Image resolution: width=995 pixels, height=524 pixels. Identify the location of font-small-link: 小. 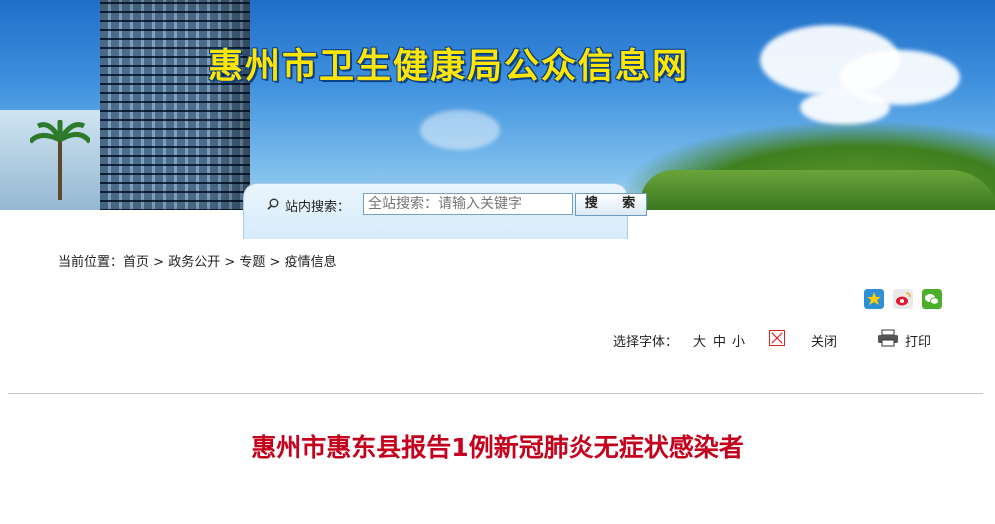
(738, 340).